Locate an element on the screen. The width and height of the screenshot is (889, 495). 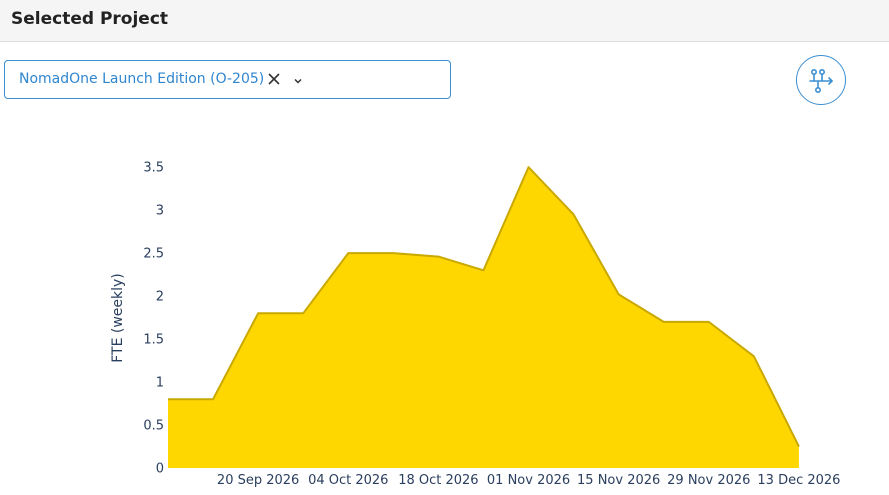
y-tick-label: 2 is located at coordinates (160, 297).